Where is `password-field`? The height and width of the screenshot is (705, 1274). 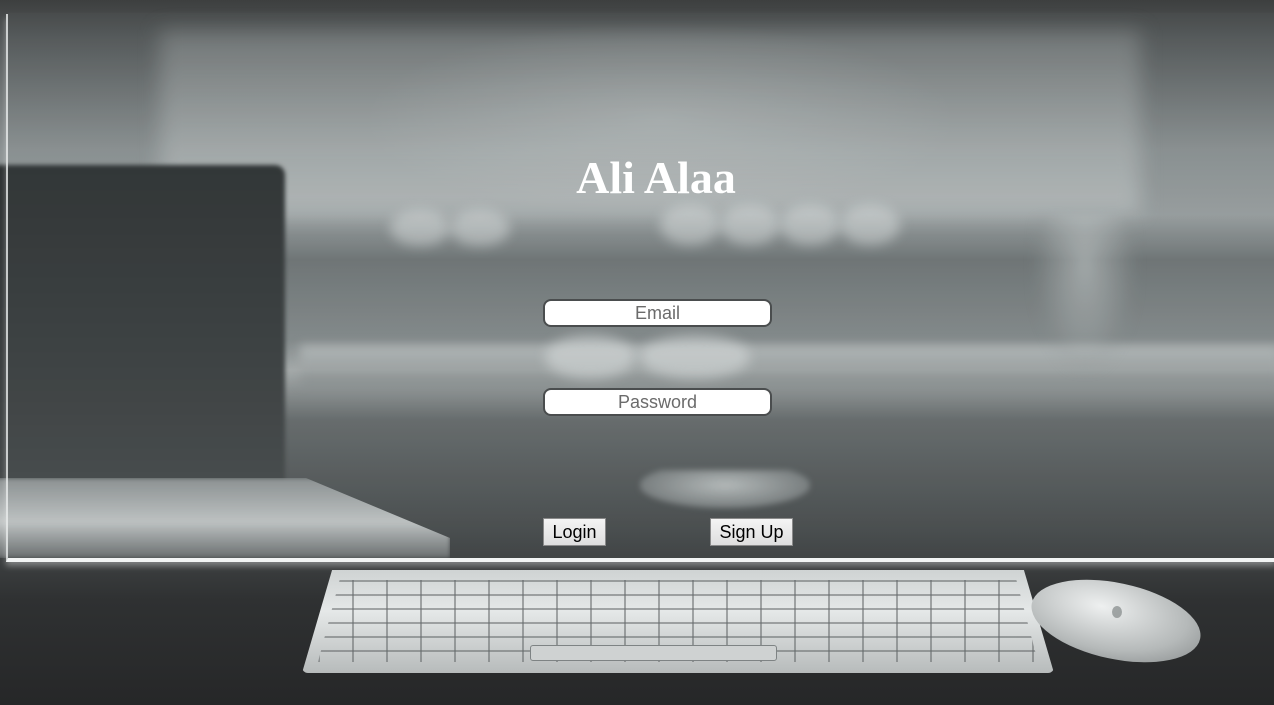 password-field is located at coordinates (657, 402).